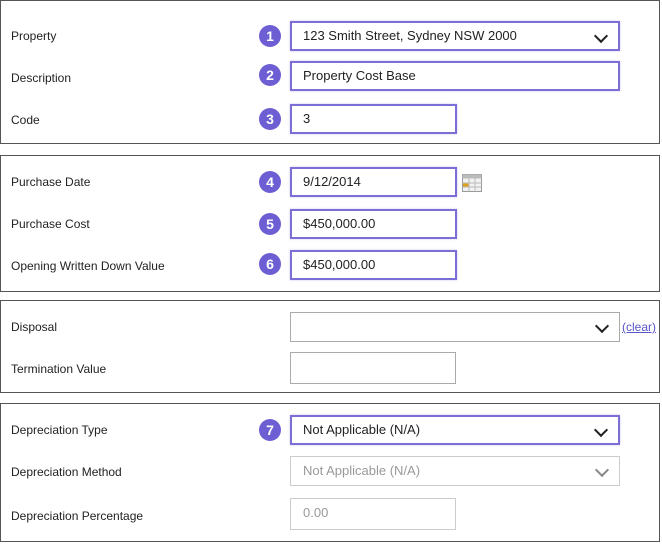 The image size is (662, 545). What do you see at coordinates (59, 430) in the screenshot?
I see `depreciation-type-label: Depreciation Type` at bounding box center [59, 430].